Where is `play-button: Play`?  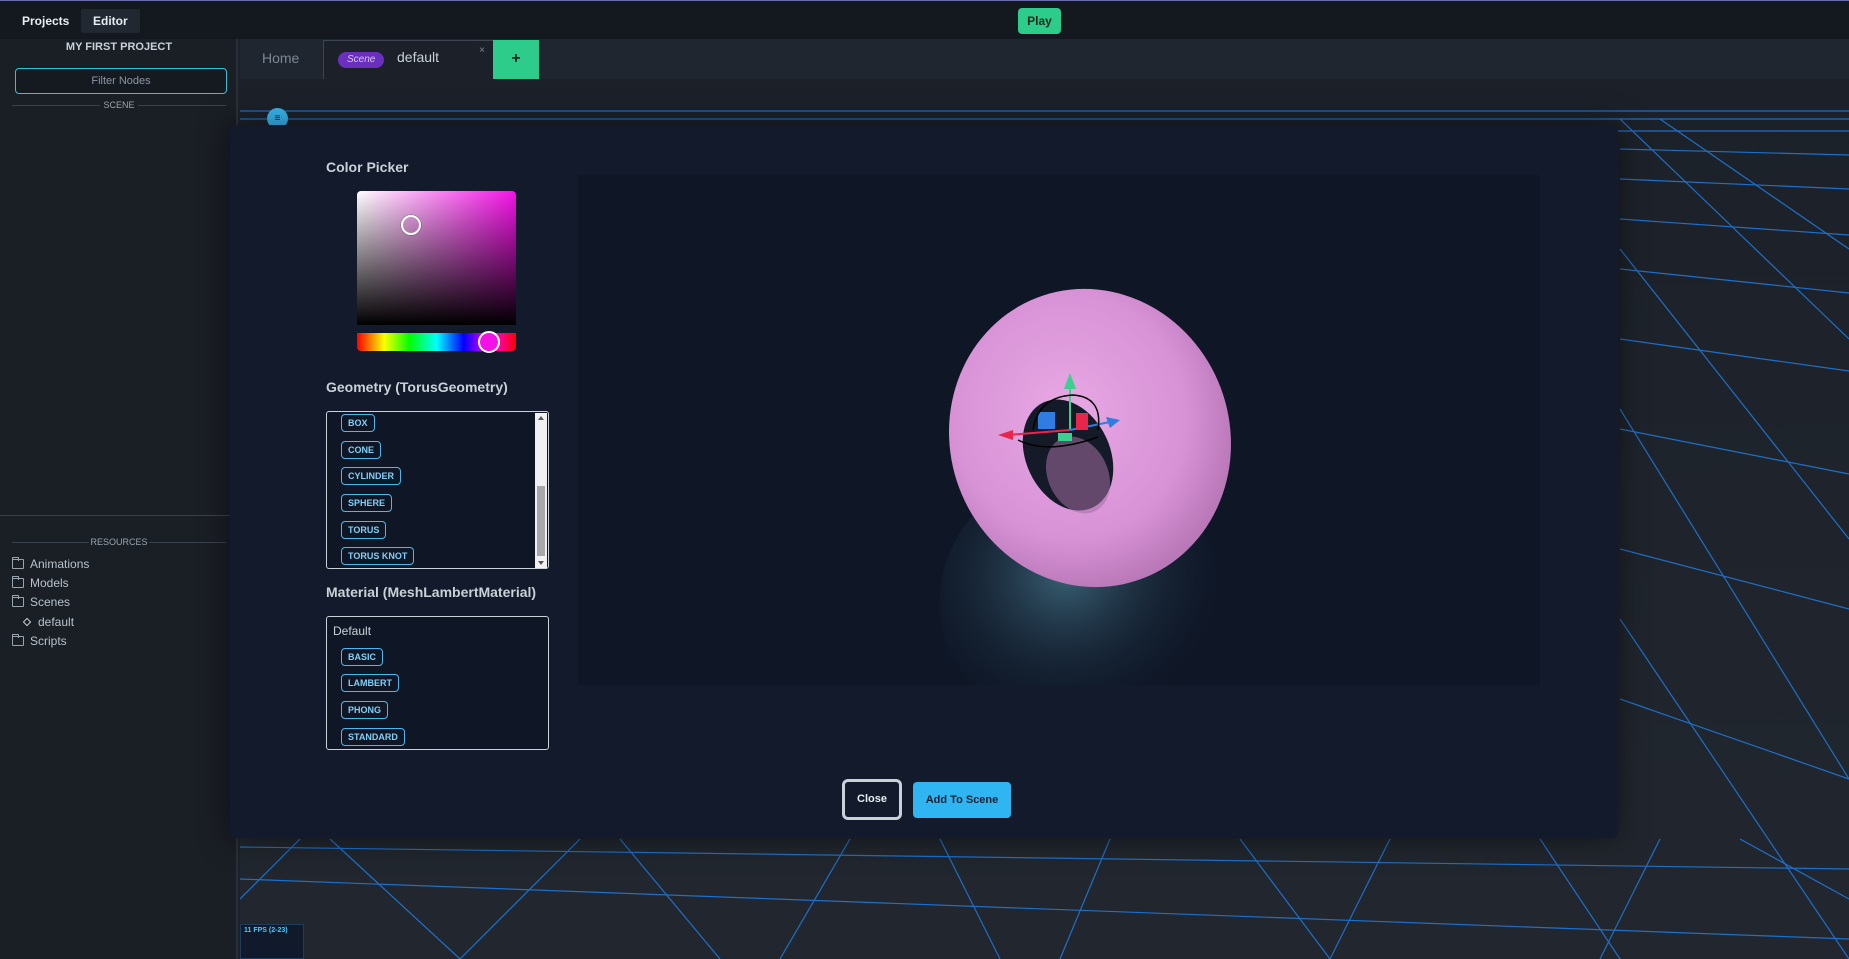
play-button: Play is located at coordinates (1039, 21).